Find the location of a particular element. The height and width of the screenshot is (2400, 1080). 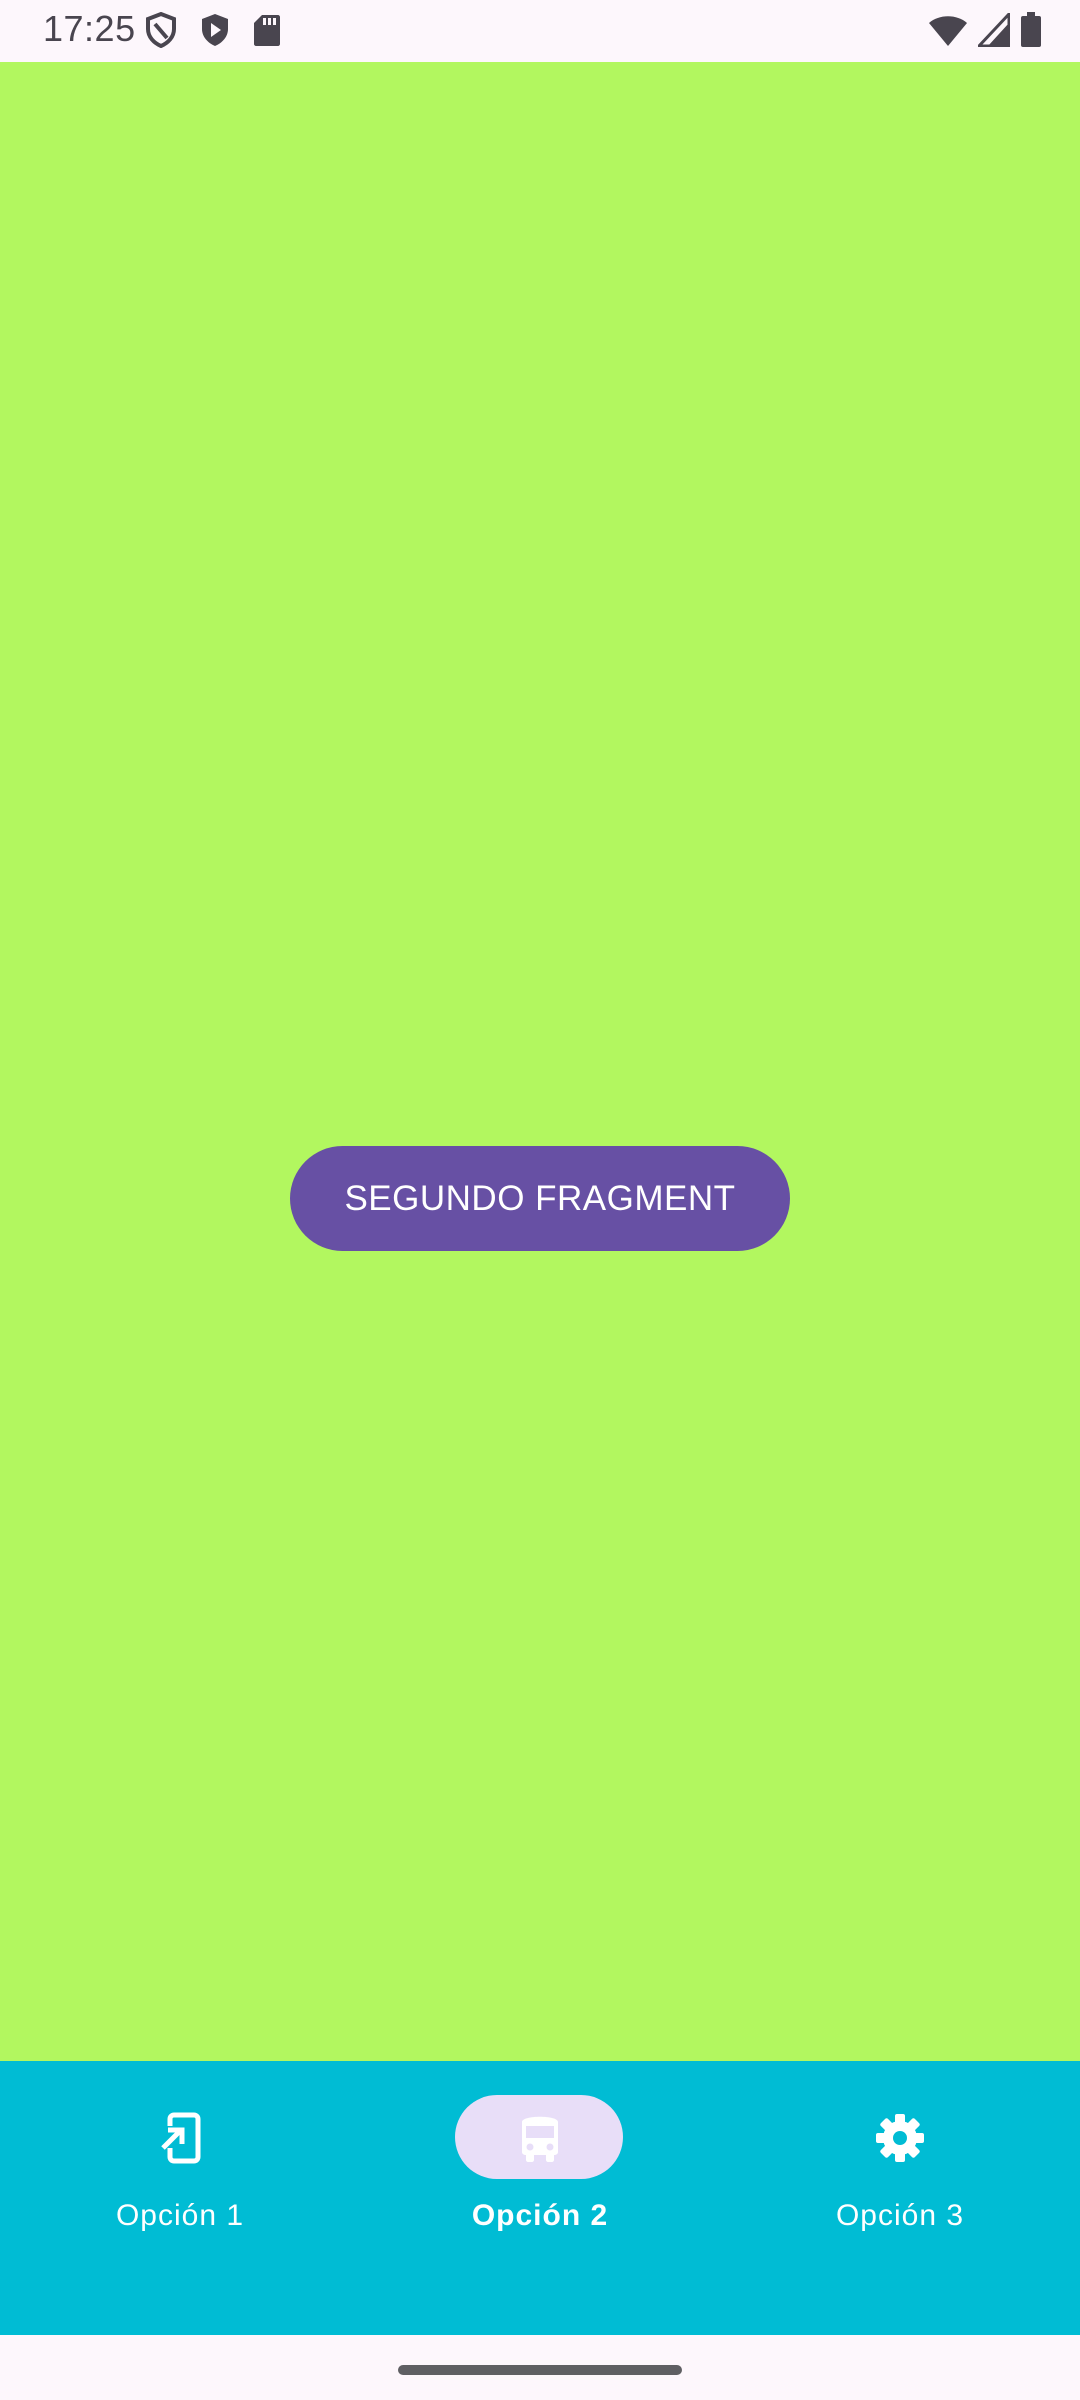

home-gesture-handle is located at coordinates (540, 2370).